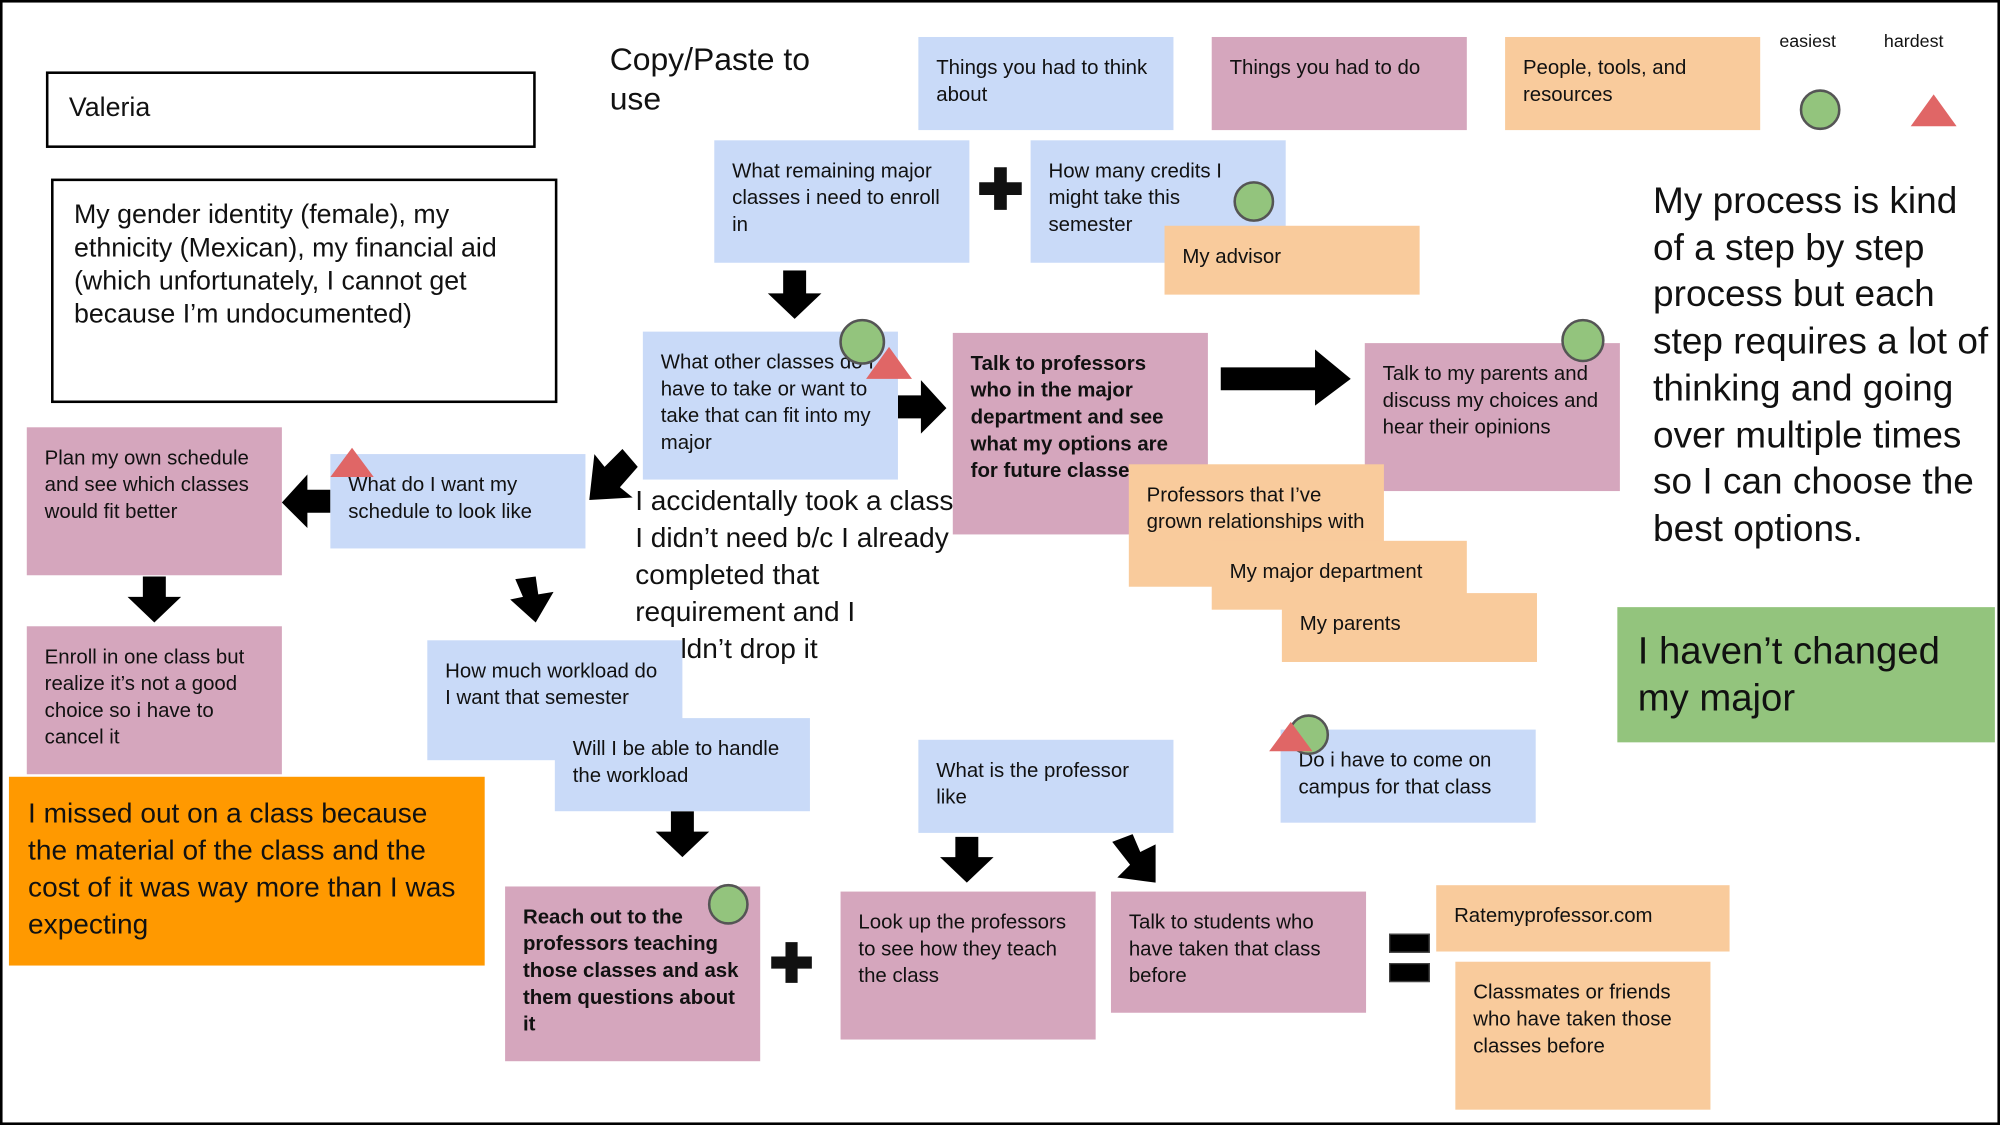 This screenshot has height=1125, width=2000. I want to click on legend-people: People, tools, and resources, so click(1633, 83).